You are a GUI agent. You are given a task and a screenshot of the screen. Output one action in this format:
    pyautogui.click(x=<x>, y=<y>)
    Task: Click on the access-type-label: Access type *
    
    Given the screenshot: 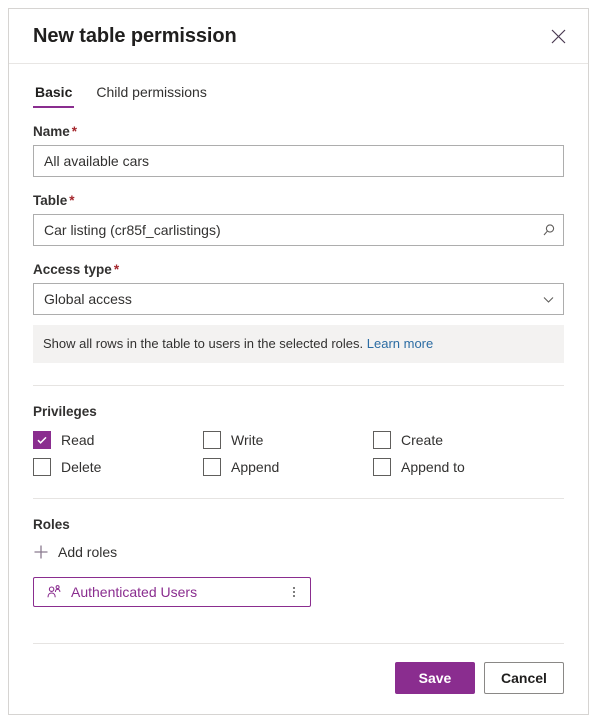 What is the action you would take?
    pyautogui.click(x=298, y=269)
    